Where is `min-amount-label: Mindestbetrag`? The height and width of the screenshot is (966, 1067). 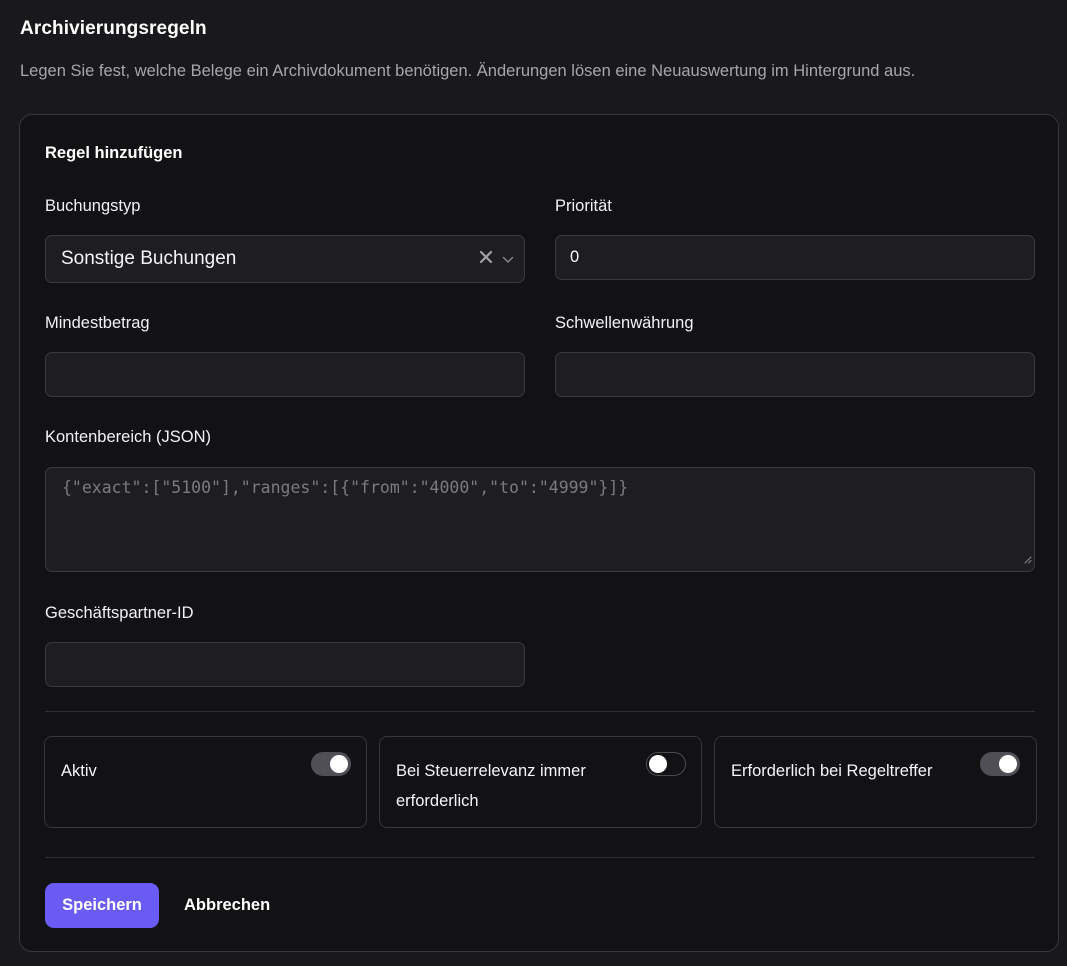
min-amount-label: Mindestbetrag is located at coordinates (97, 323).